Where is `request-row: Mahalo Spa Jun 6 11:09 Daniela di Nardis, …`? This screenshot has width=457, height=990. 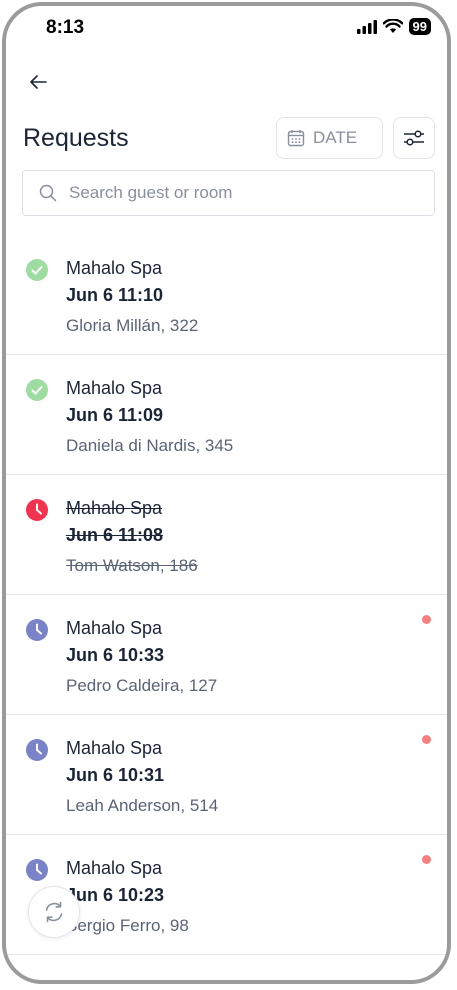
request-row: Mahalo Spa Jun 6 11:09 Daniela di Nardis, … is located at coordinates (226, 415).